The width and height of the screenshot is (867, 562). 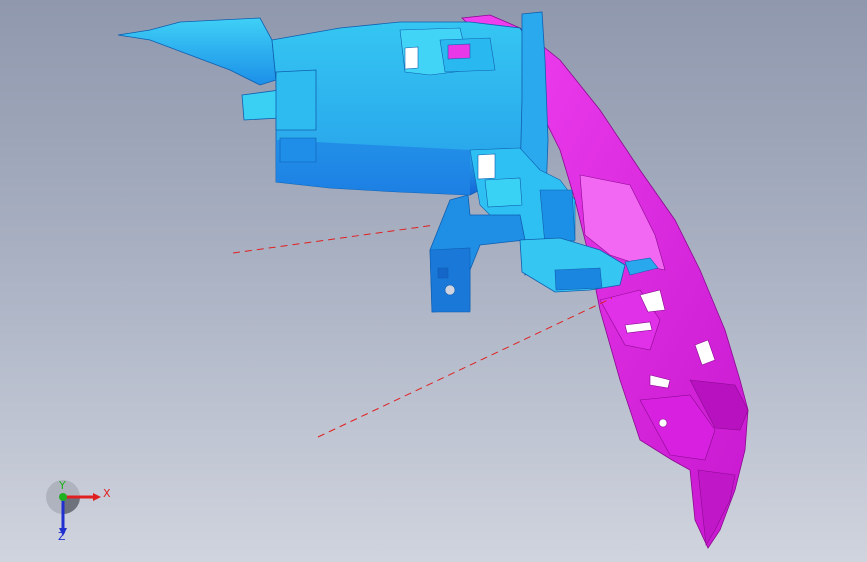 I want to click on orientation-triad: X Y Z, so click(x=84, y=513).